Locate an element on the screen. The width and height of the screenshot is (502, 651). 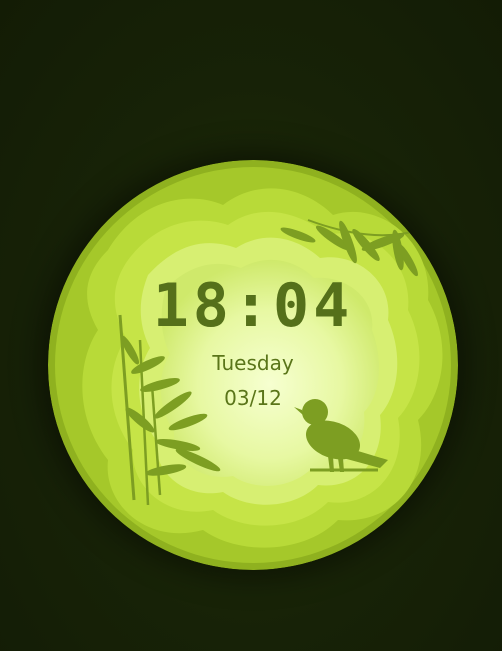
clock-date: 03/12 is located at coordinates (253, 398).